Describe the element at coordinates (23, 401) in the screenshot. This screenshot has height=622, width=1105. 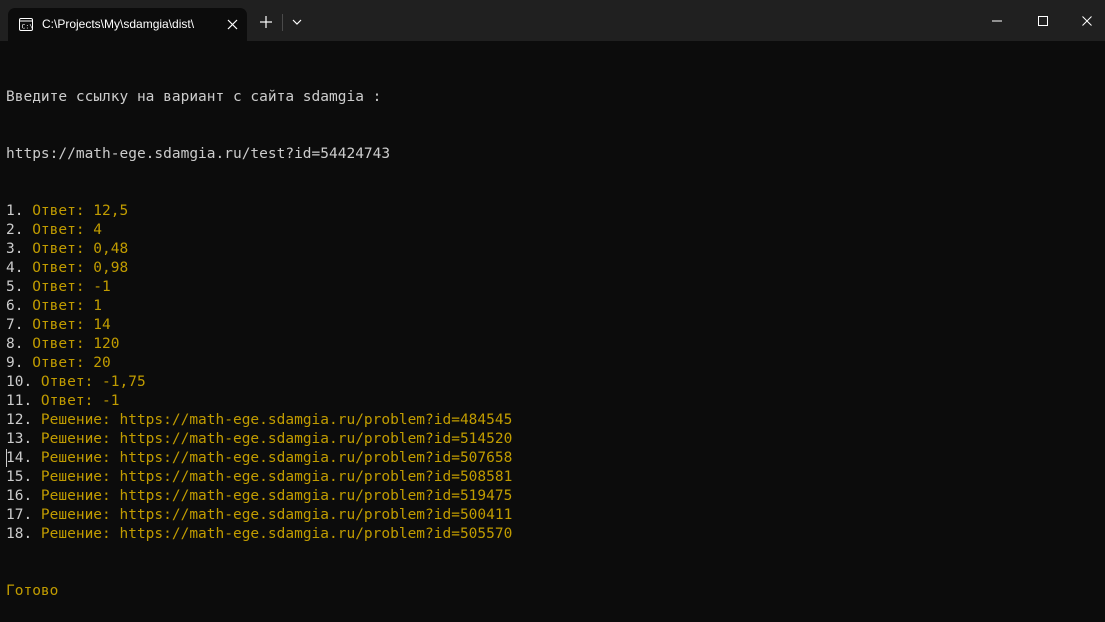
I see `line-number: 11.` at that location.